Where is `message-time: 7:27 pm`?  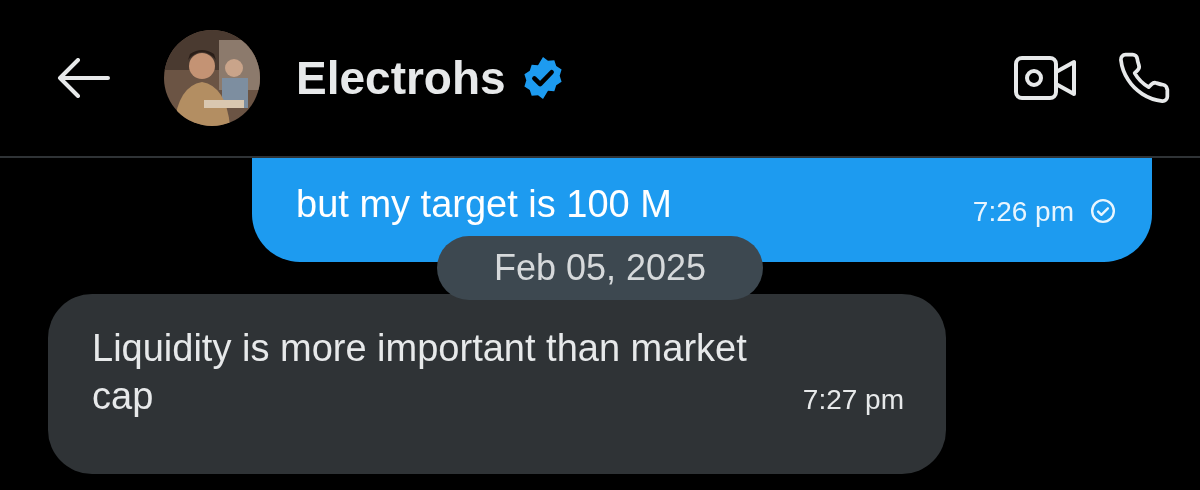
message-time: 7:27 pm is located at coordinates (853, 400).